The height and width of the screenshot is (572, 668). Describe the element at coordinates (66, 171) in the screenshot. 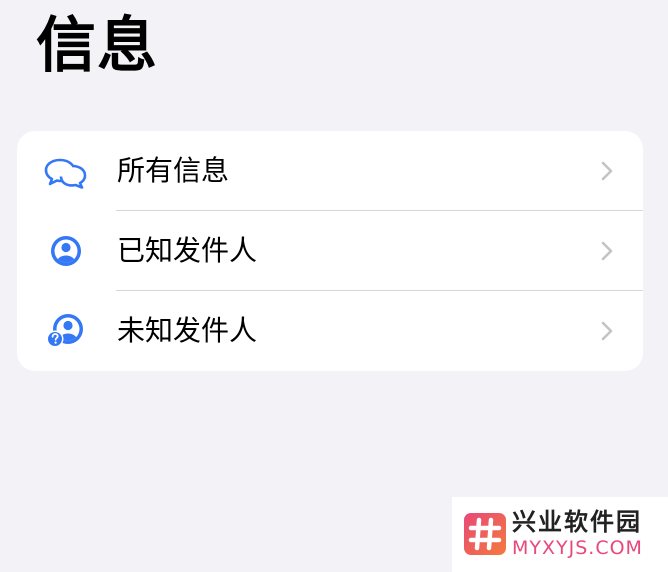

I see `chat-bubbles-icon` at that location.